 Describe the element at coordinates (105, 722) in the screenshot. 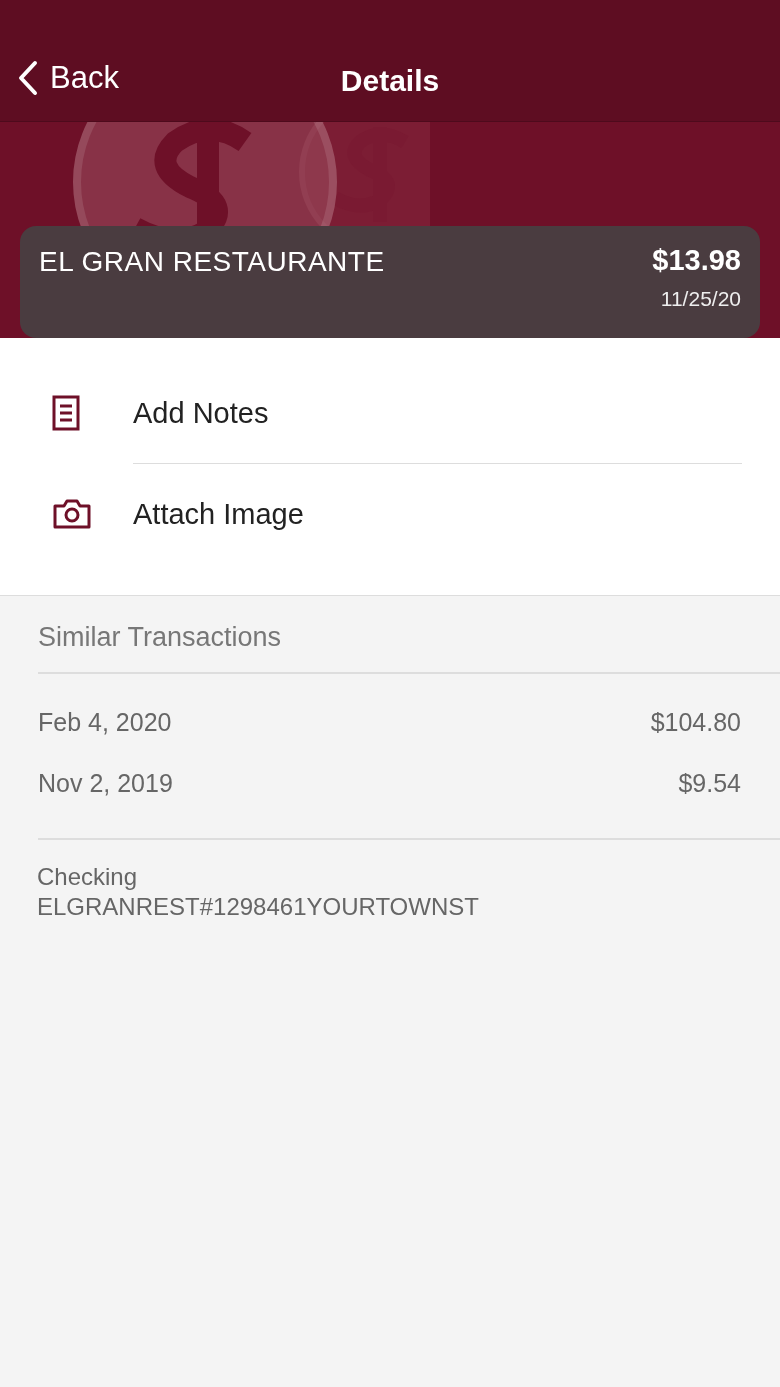

I see `transaction-date: Feb 4, 2020` at that location.